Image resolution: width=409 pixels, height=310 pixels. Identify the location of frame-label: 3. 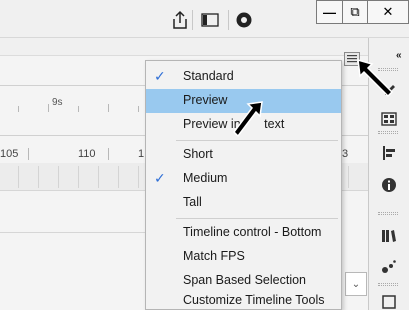
(345, 154).